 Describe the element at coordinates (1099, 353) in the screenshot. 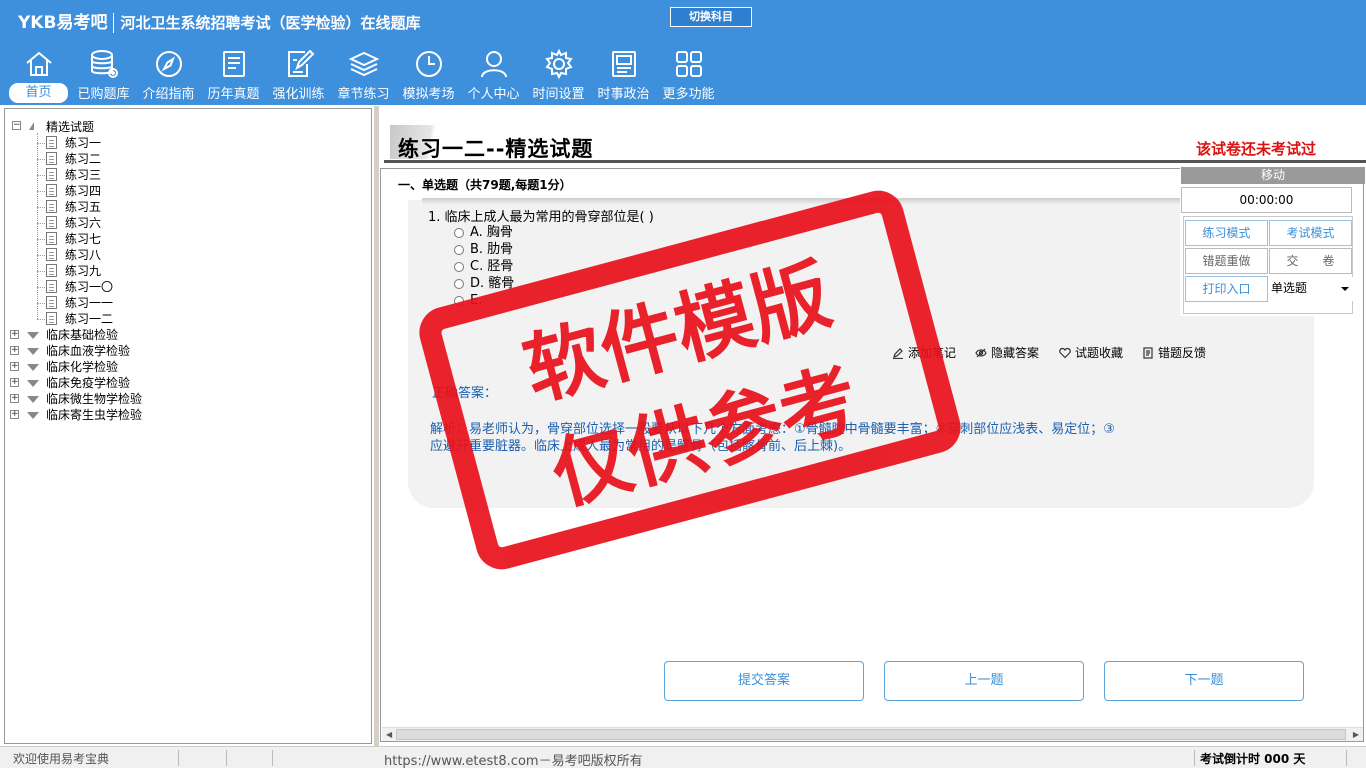

I see `tool-label: 试题收藏` at that location.